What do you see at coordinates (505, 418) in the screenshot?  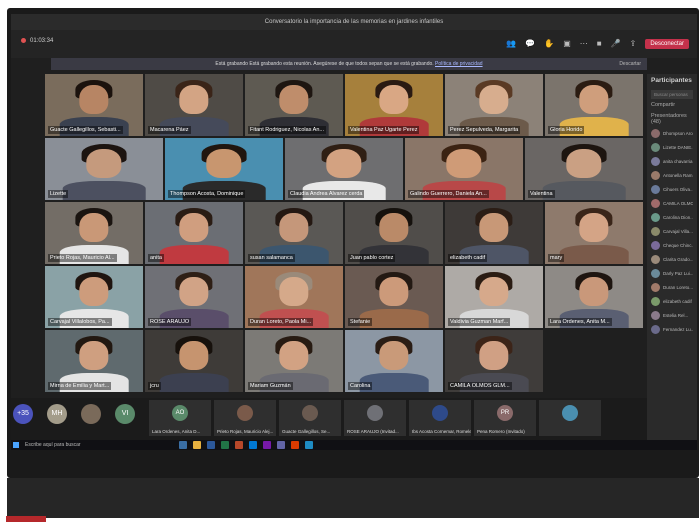 I see `overflow-participant-thumb: PR Pena Romero (Invitado)` at bounding box center [505, 418].